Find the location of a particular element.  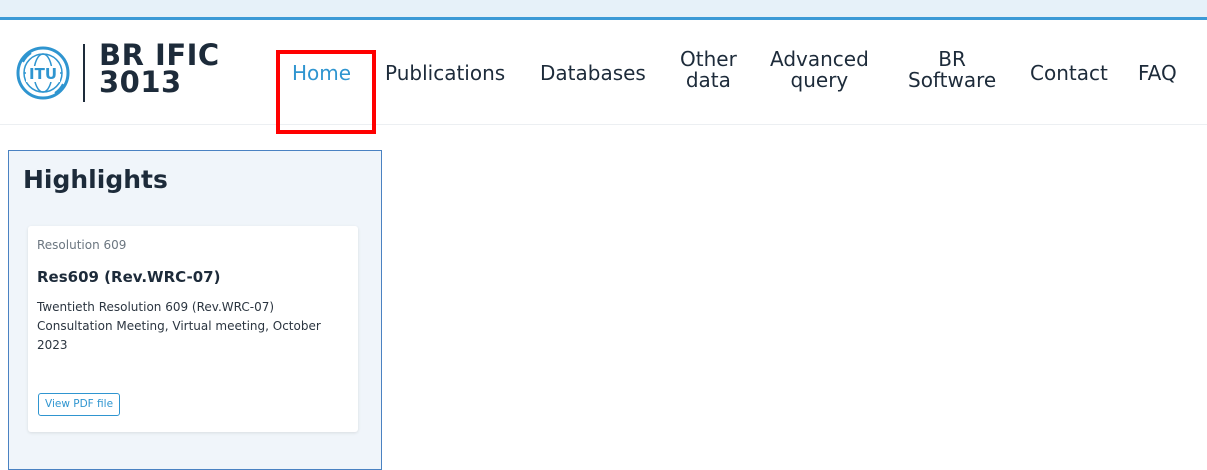

nav-publications-label: Publications is located at coordinates (445, 73).